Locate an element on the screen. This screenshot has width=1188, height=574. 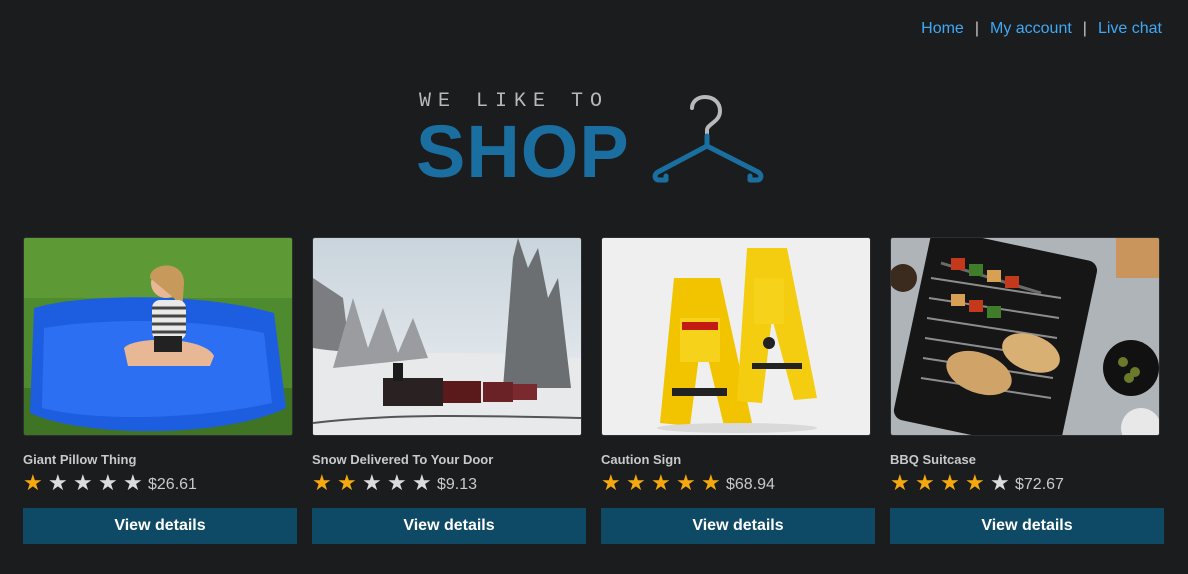
site-logo: WE LIKE TO SHOP is located at coordinates (594, 141).